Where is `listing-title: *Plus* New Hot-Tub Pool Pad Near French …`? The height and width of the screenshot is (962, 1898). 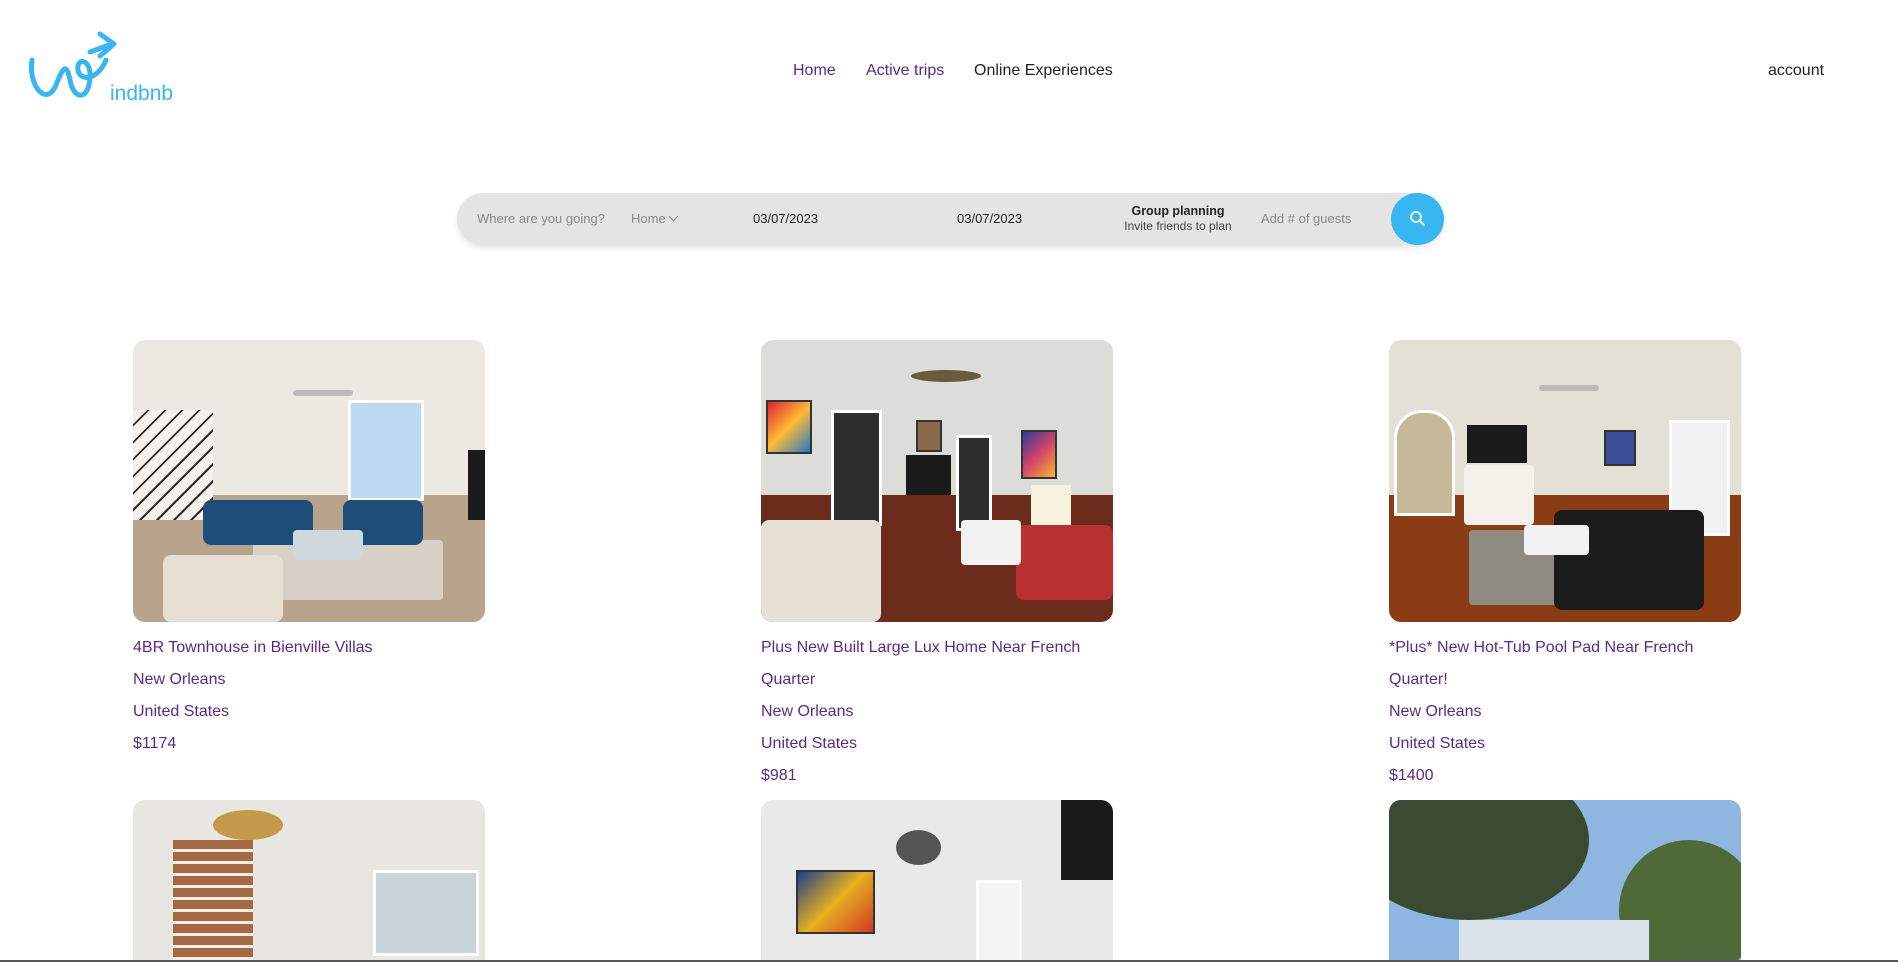
listing-title: *Plus* New Hot-Tub Pool Pad Near French … is located at coordinates (1565, 664).